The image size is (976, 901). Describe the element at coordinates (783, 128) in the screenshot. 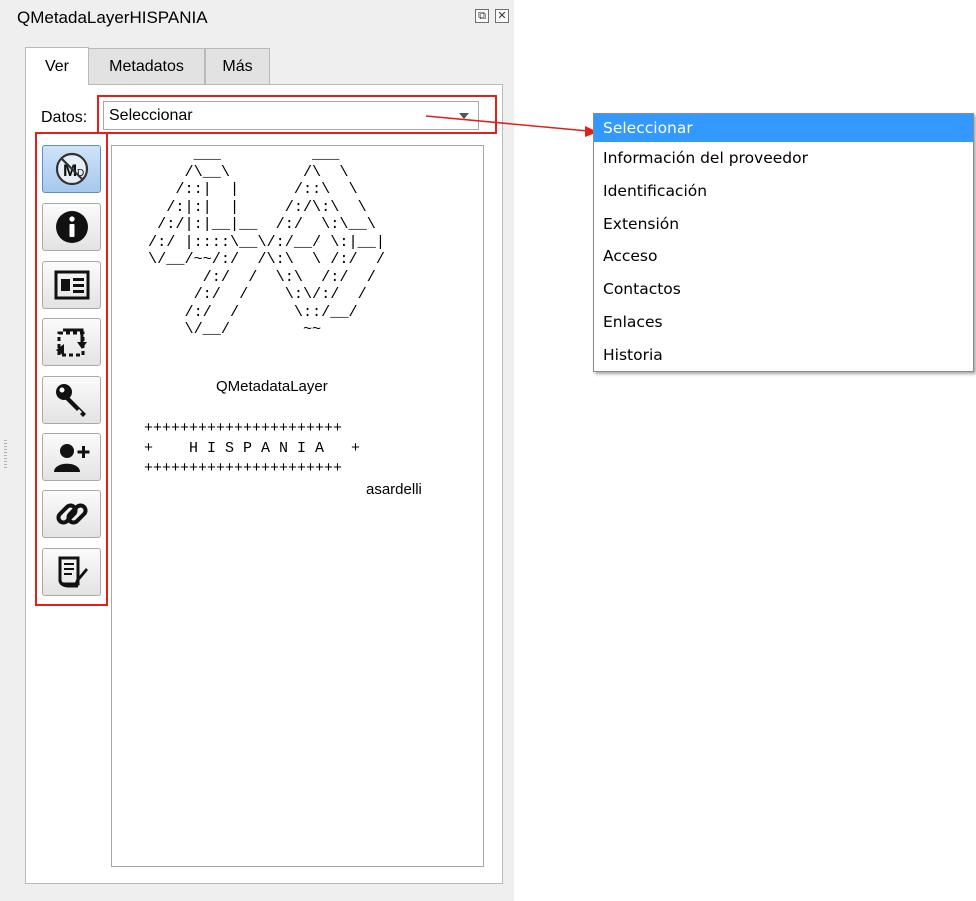

I see `dropdown-item-seleccionar: Seleccionar` at that location.